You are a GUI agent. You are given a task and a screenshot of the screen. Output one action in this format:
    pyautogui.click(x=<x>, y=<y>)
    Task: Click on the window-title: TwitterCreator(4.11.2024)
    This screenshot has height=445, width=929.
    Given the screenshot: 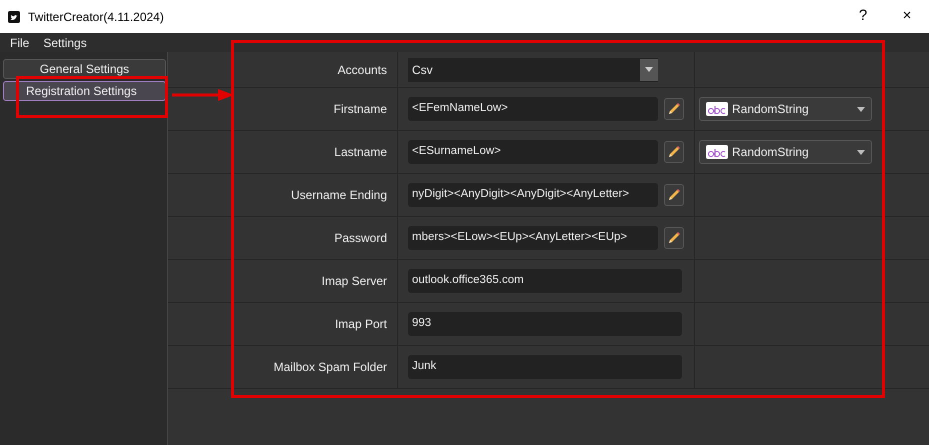 What is the action you would take?
    pyautogui.click(x=96, y=17)
    